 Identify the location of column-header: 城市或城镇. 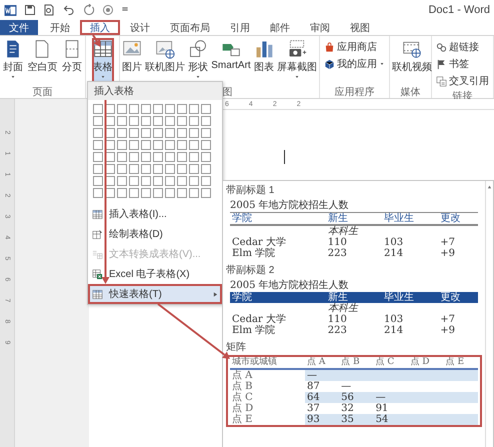
(267, 363).